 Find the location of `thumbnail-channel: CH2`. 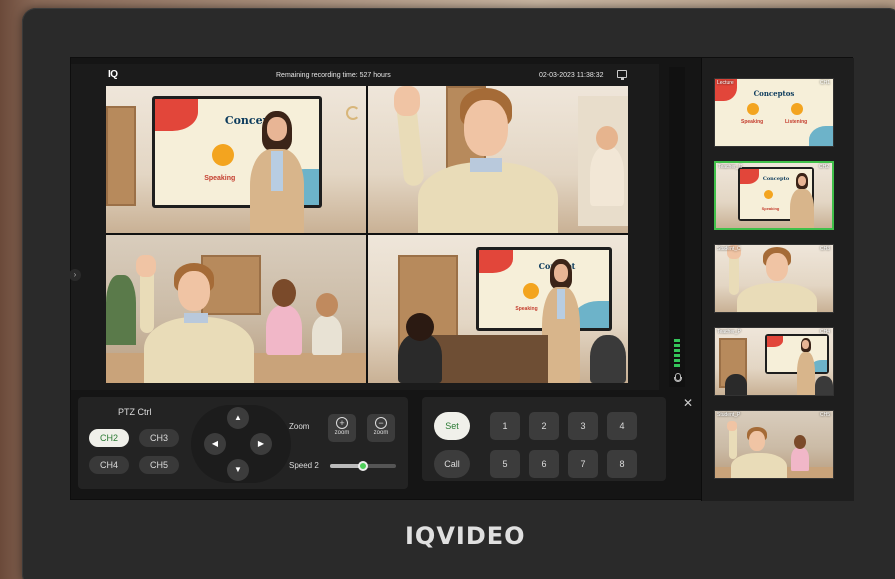

thumbnail-channel: CH2 is located at coordinates (823, 167).